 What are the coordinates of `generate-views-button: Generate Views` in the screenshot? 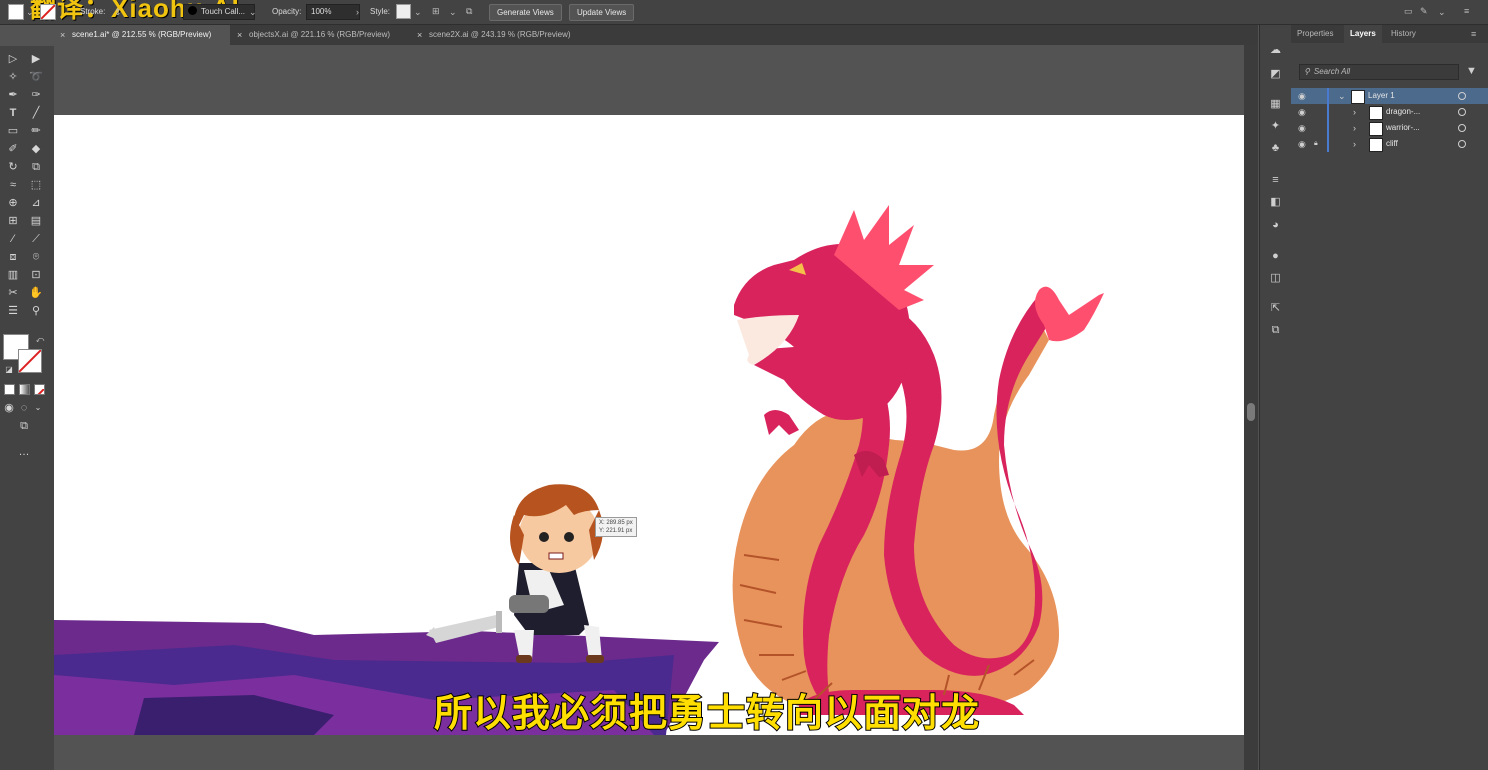 It's located at (525, 12).